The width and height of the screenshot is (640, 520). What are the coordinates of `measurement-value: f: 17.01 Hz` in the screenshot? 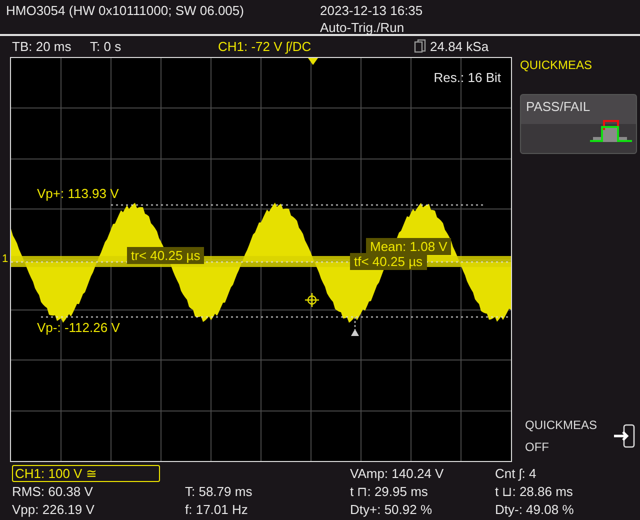 It's located at (217, 509).